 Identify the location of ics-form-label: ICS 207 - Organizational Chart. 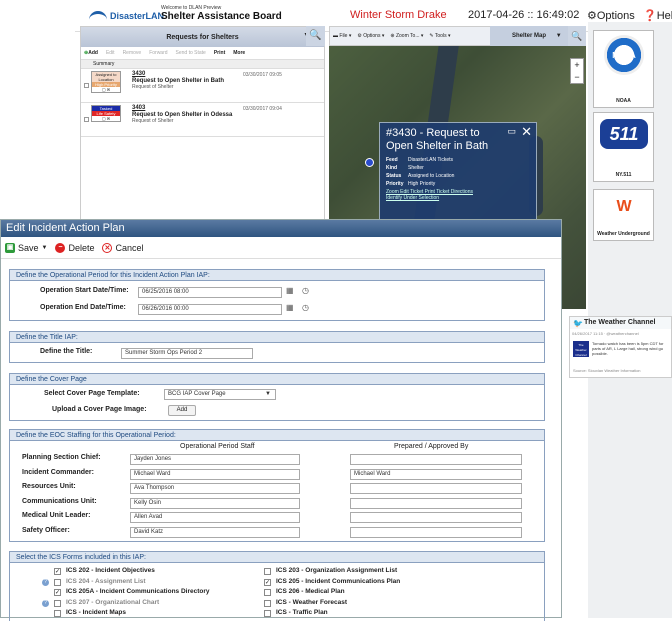
(112, 602).